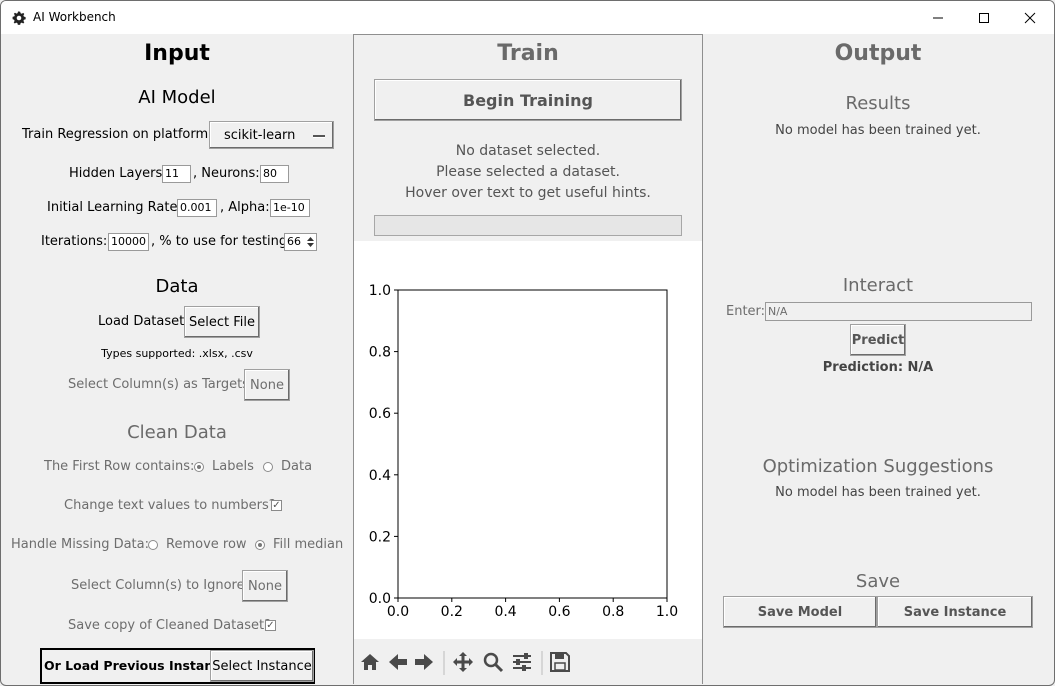 The image size is (1055, 686). I want to click on clean-data-heading: Clean Data, so click(177, 432).